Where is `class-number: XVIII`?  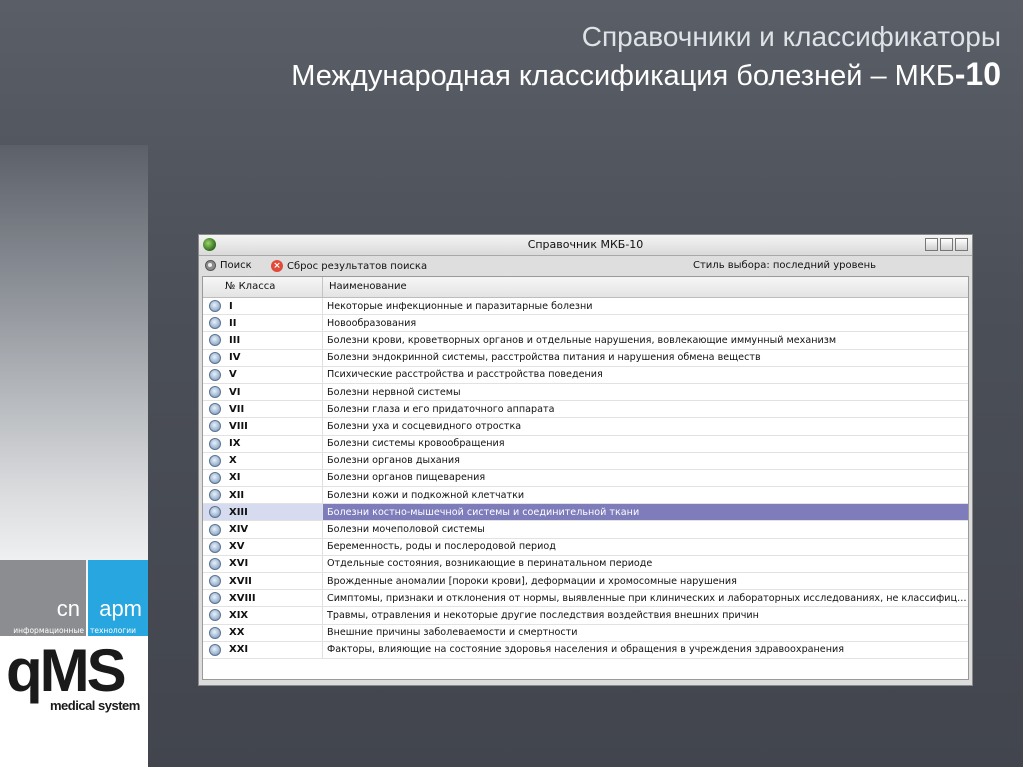
class-number: XVIII is located at coordinates (242, 598).